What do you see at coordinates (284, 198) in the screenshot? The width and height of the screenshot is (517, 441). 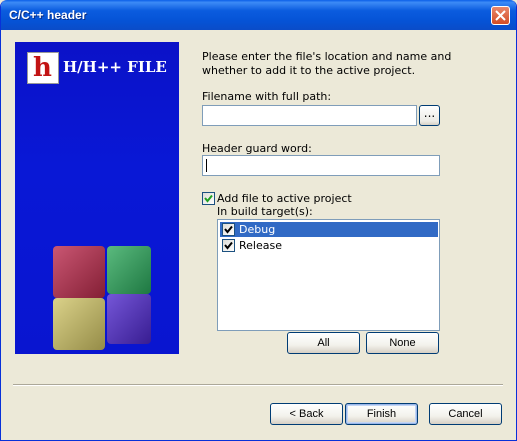 I see `add-to-project-label: Add file to active project` at bounding box center [284, 198].